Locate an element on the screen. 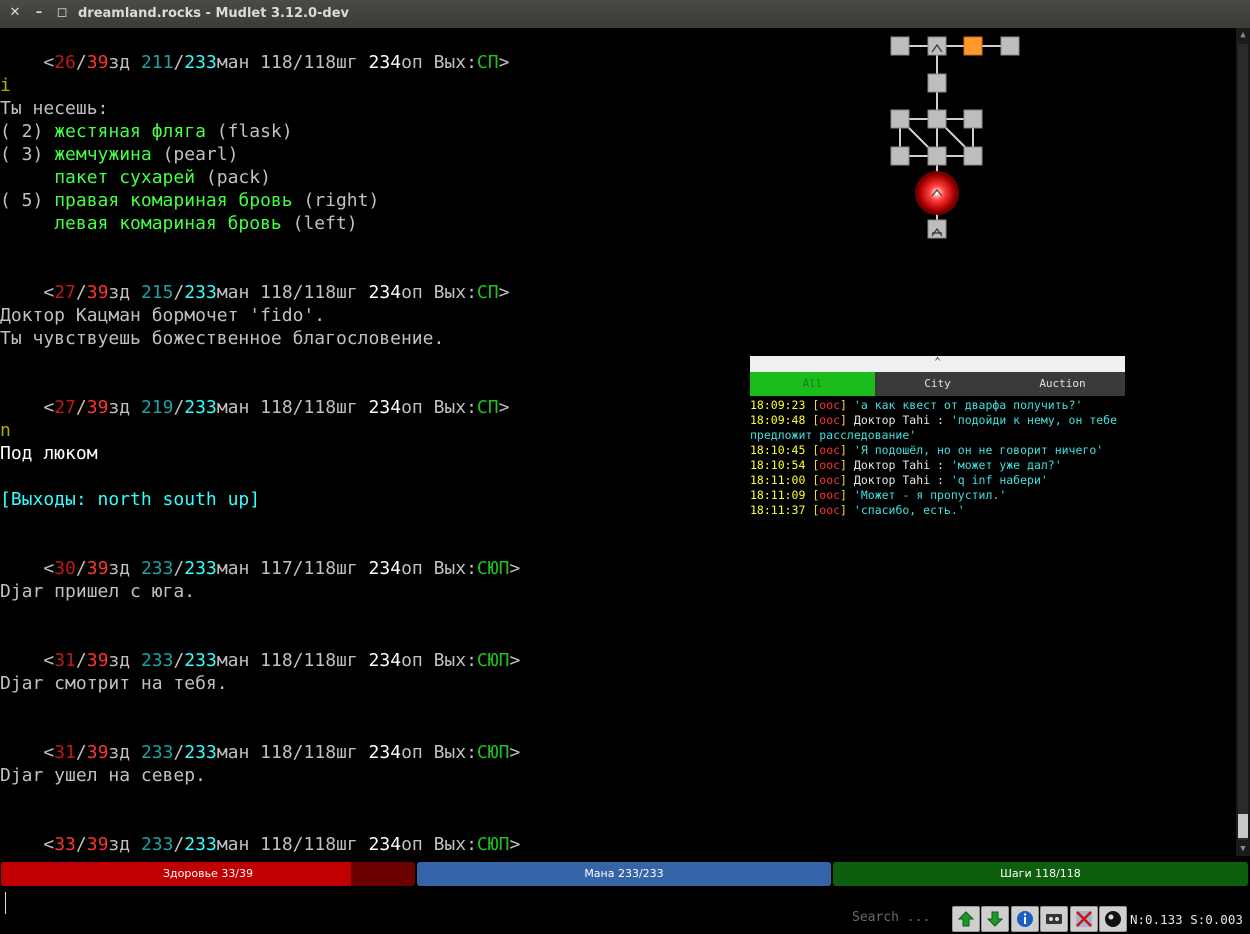 The height and width of the screenshot is (934, 1250). chat-message: 18:11:09 [ooc] 'Может - я пропустил.' is located at coordinates (878, 495).